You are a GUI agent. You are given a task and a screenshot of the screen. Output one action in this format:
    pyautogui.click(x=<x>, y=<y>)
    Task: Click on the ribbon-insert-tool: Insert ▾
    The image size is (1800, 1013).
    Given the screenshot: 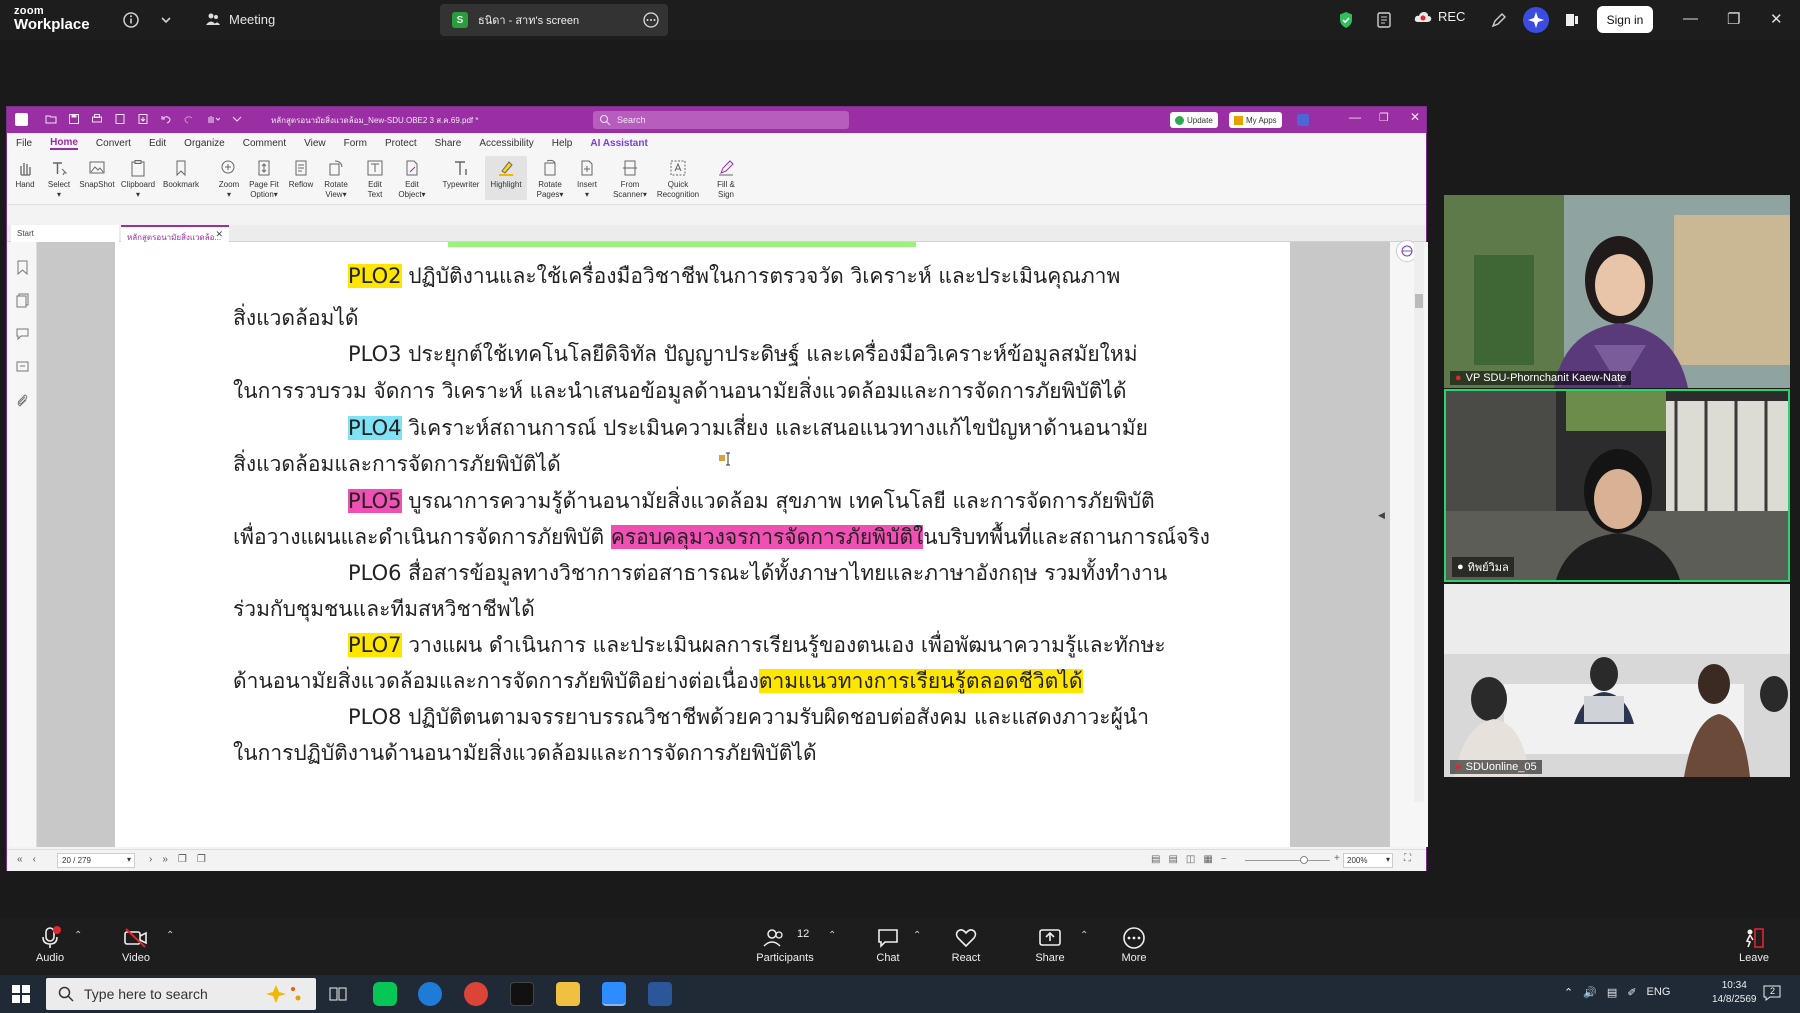 What is the action you would take?
    pyautogui.click(x=587, y=179)
    